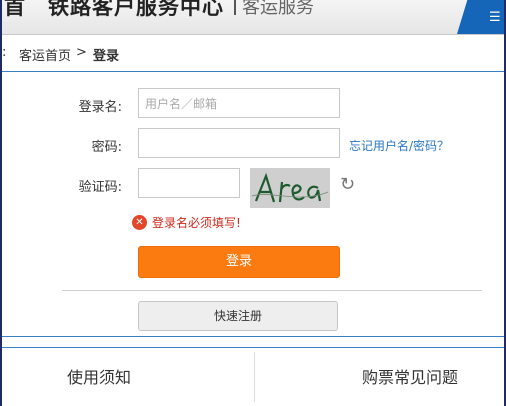  What do you see at coordinates (100, 107) in the screenshot?
I see `username-label: 登录名:` at bounding box center [100, 107].